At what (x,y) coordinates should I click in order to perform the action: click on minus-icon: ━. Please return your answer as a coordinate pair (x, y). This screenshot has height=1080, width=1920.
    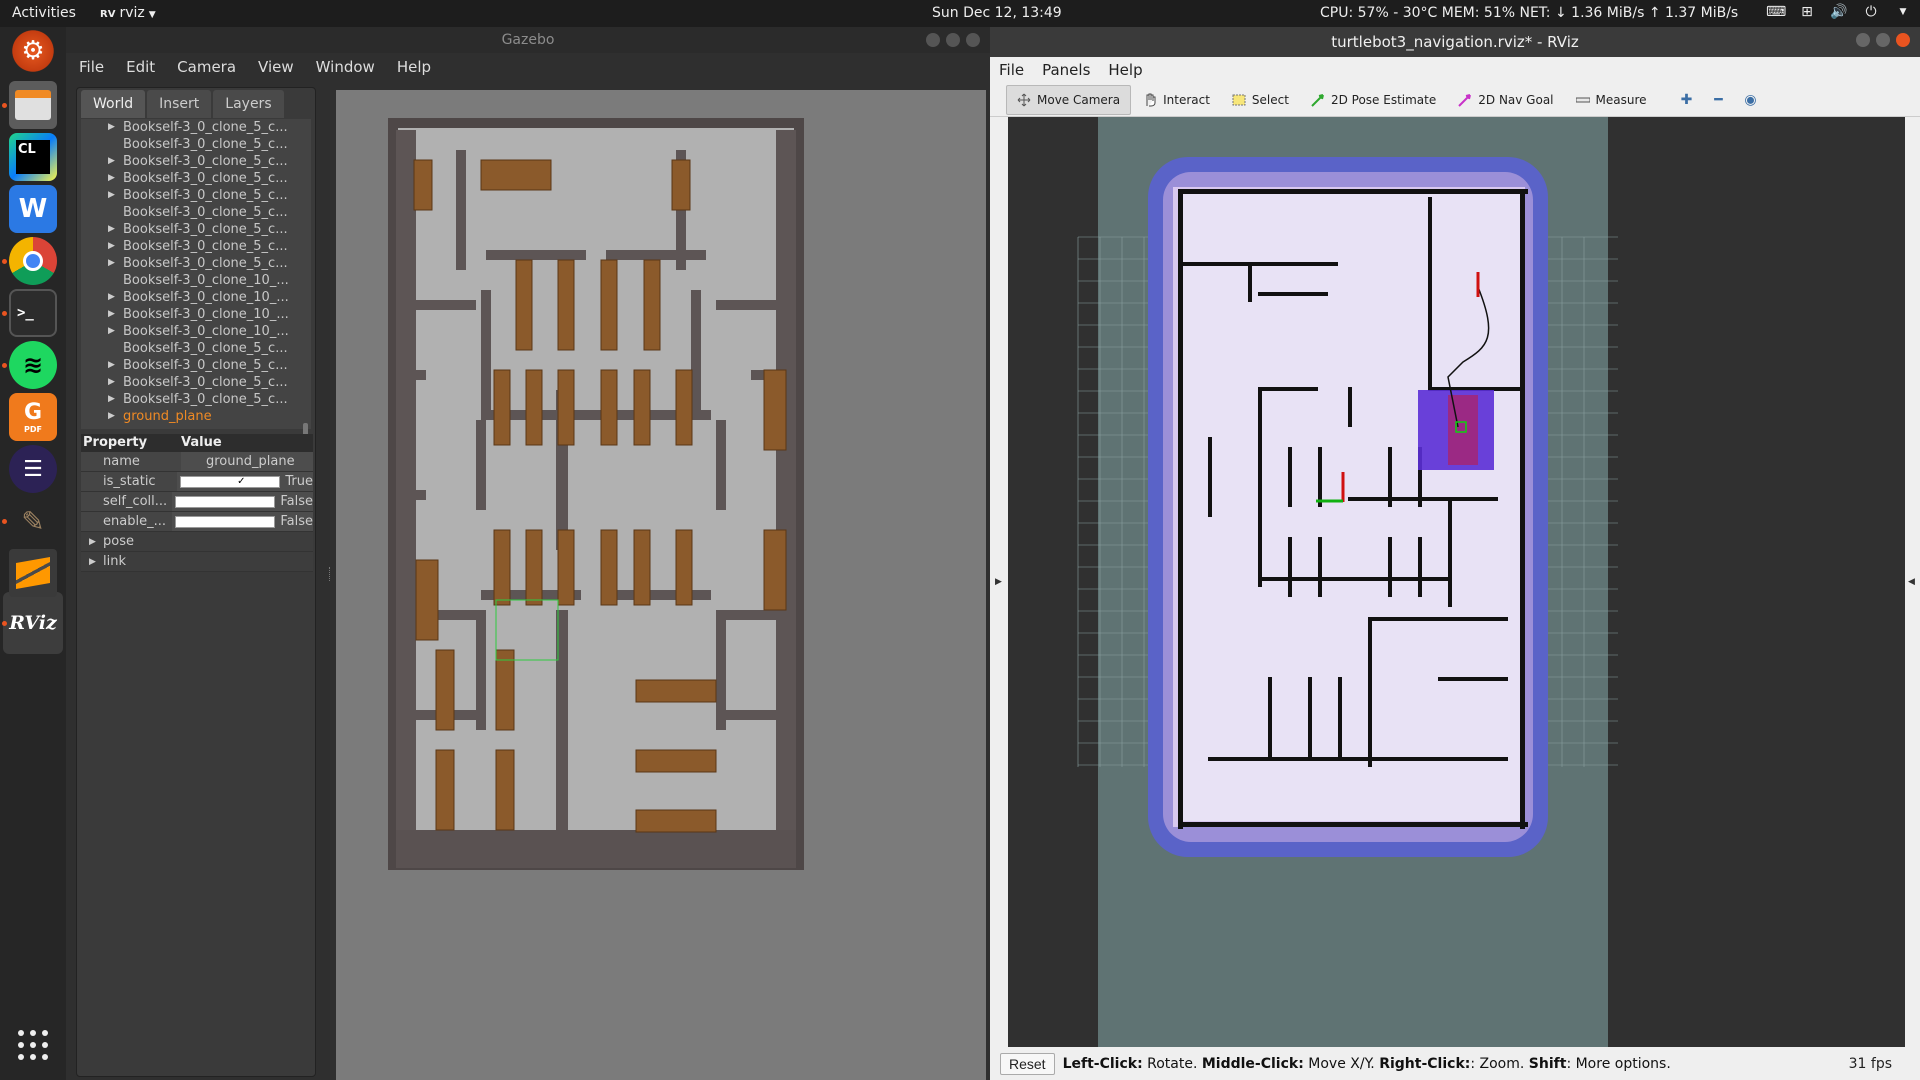
    Looking at the image, I should click on (1719, 100).